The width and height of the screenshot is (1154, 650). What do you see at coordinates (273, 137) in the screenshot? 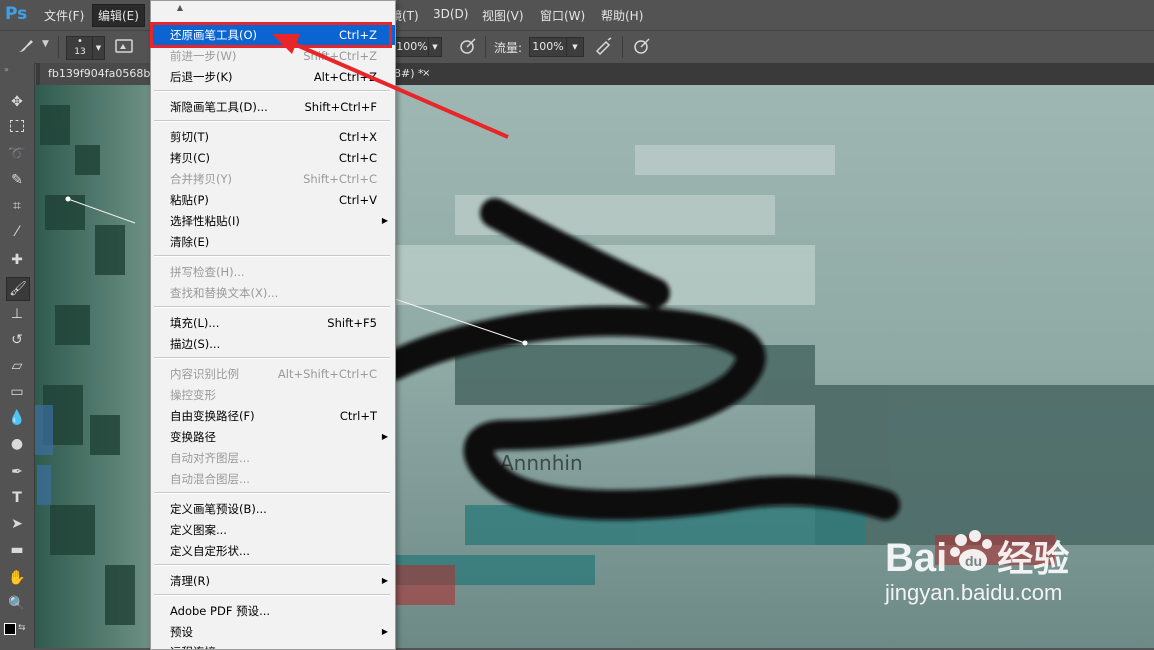
I see `menu-cut: 剪切(T) Ctrl+X` at bounding box center [273, 137].